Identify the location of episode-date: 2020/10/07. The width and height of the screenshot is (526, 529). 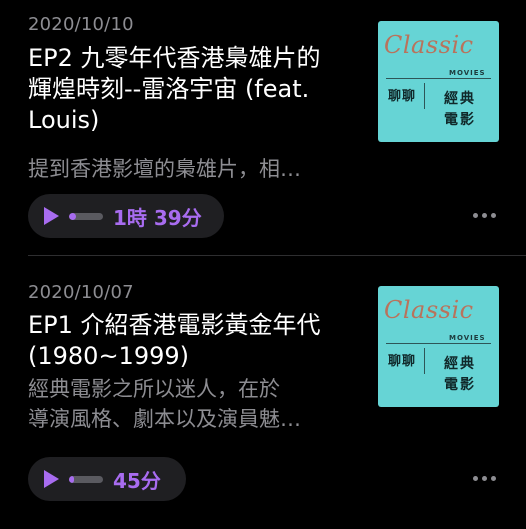
(81, 292).